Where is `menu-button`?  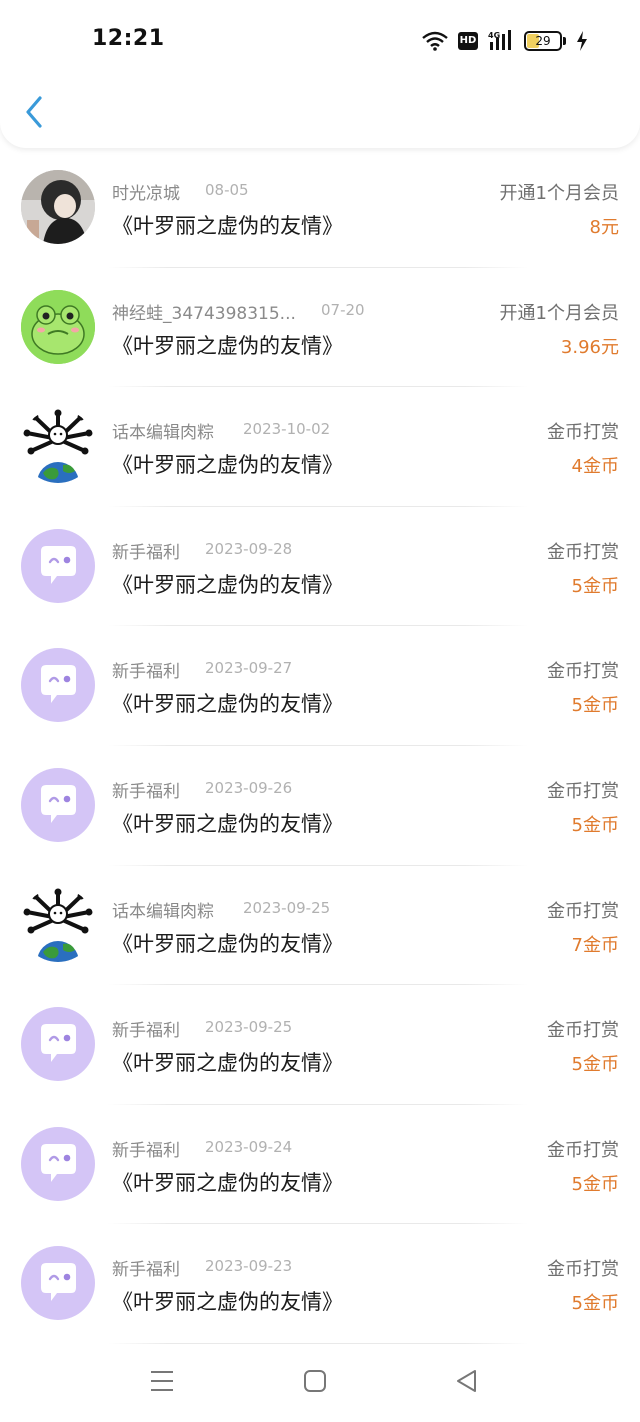
menu-button is located at coordinates (162, 1381).